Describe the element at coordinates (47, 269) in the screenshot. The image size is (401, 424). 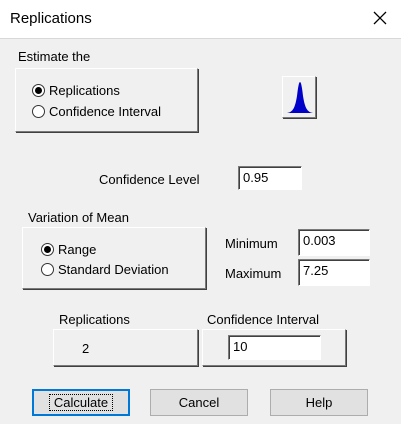
I see `radio-standard-deviation-dot` at that location.